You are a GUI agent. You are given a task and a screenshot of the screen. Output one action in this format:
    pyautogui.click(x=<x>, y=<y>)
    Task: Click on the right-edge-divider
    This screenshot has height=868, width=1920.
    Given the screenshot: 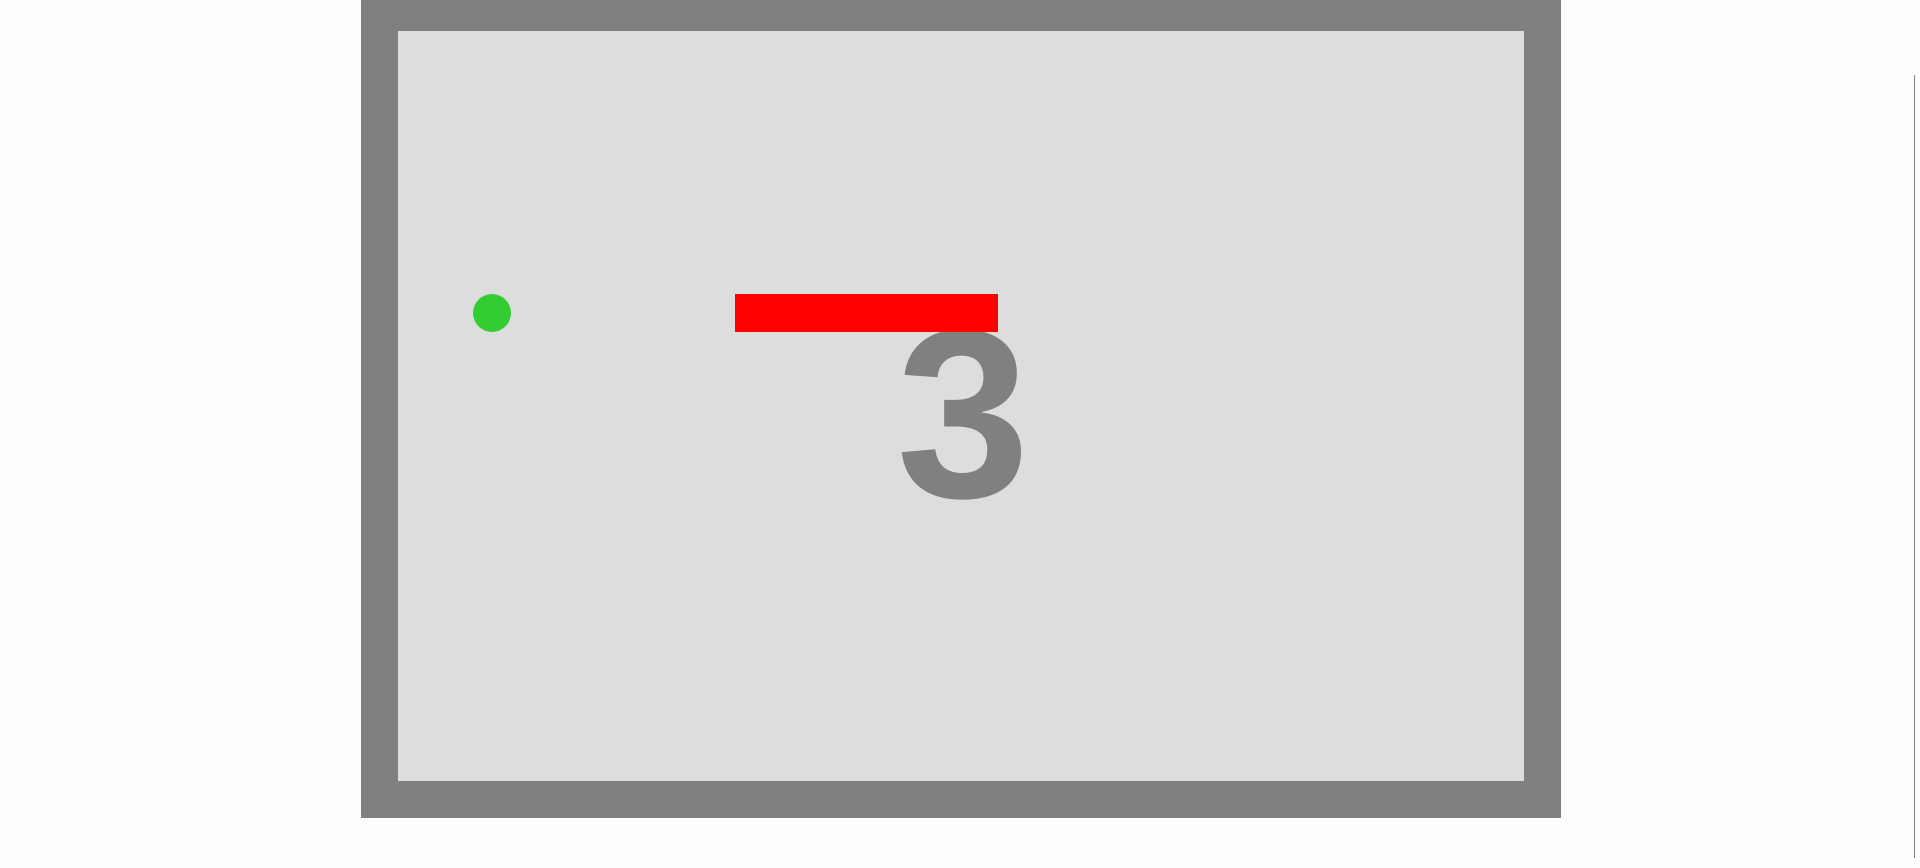 What is the action you would take?
    pyautogui.click(x=1914, y=466)
    